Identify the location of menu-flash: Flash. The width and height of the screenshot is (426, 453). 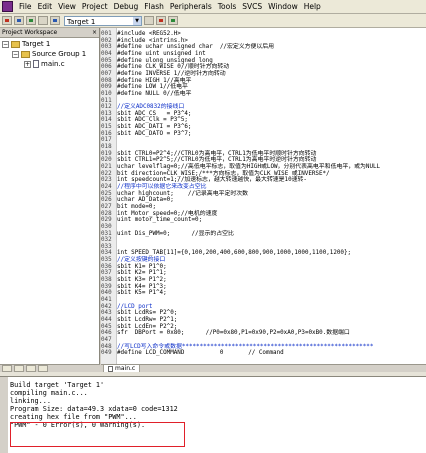
(154, 6).